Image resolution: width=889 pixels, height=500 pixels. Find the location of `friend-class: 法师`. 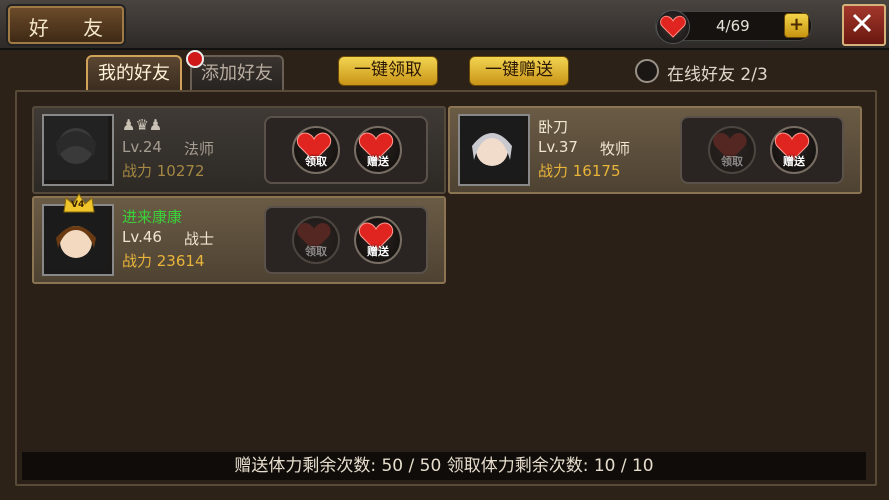

friend-class: 法师 is located at coordinates (199, 149).